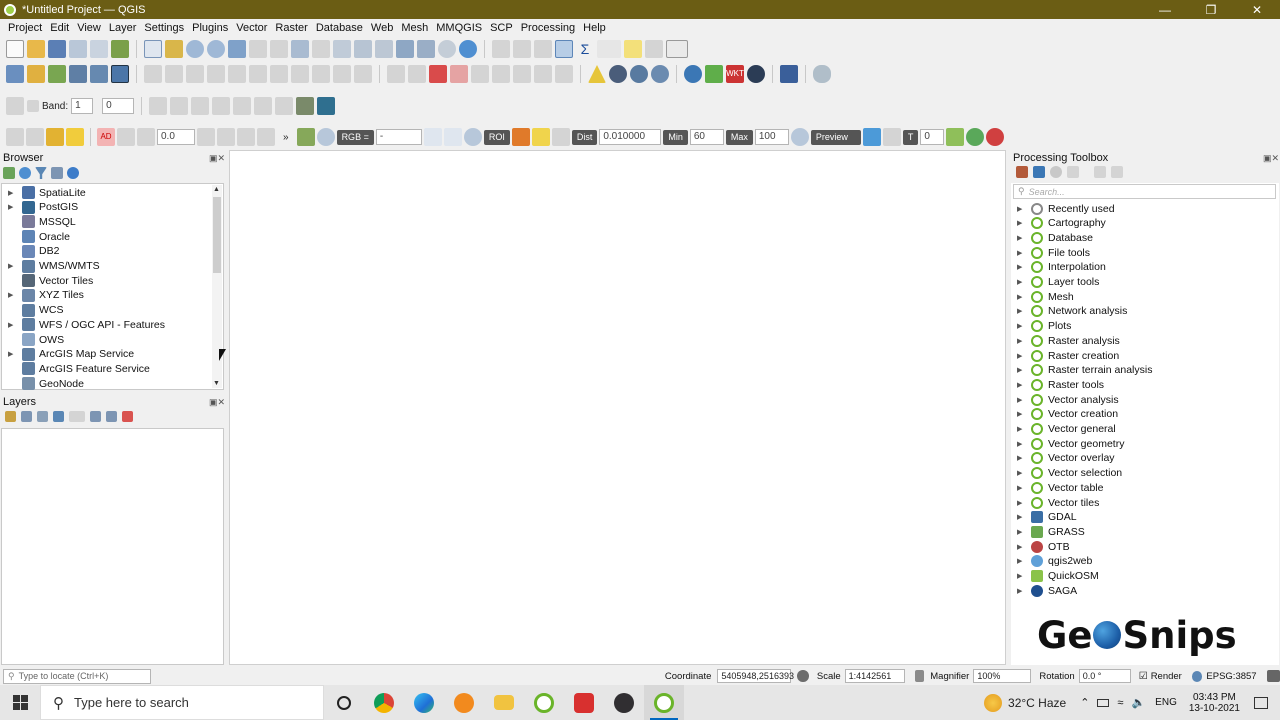 This screenshot has height=720, width=1280. Describe the element at coordinates (15, 137) in the screenshot. I see `select-features-icon` at that location.